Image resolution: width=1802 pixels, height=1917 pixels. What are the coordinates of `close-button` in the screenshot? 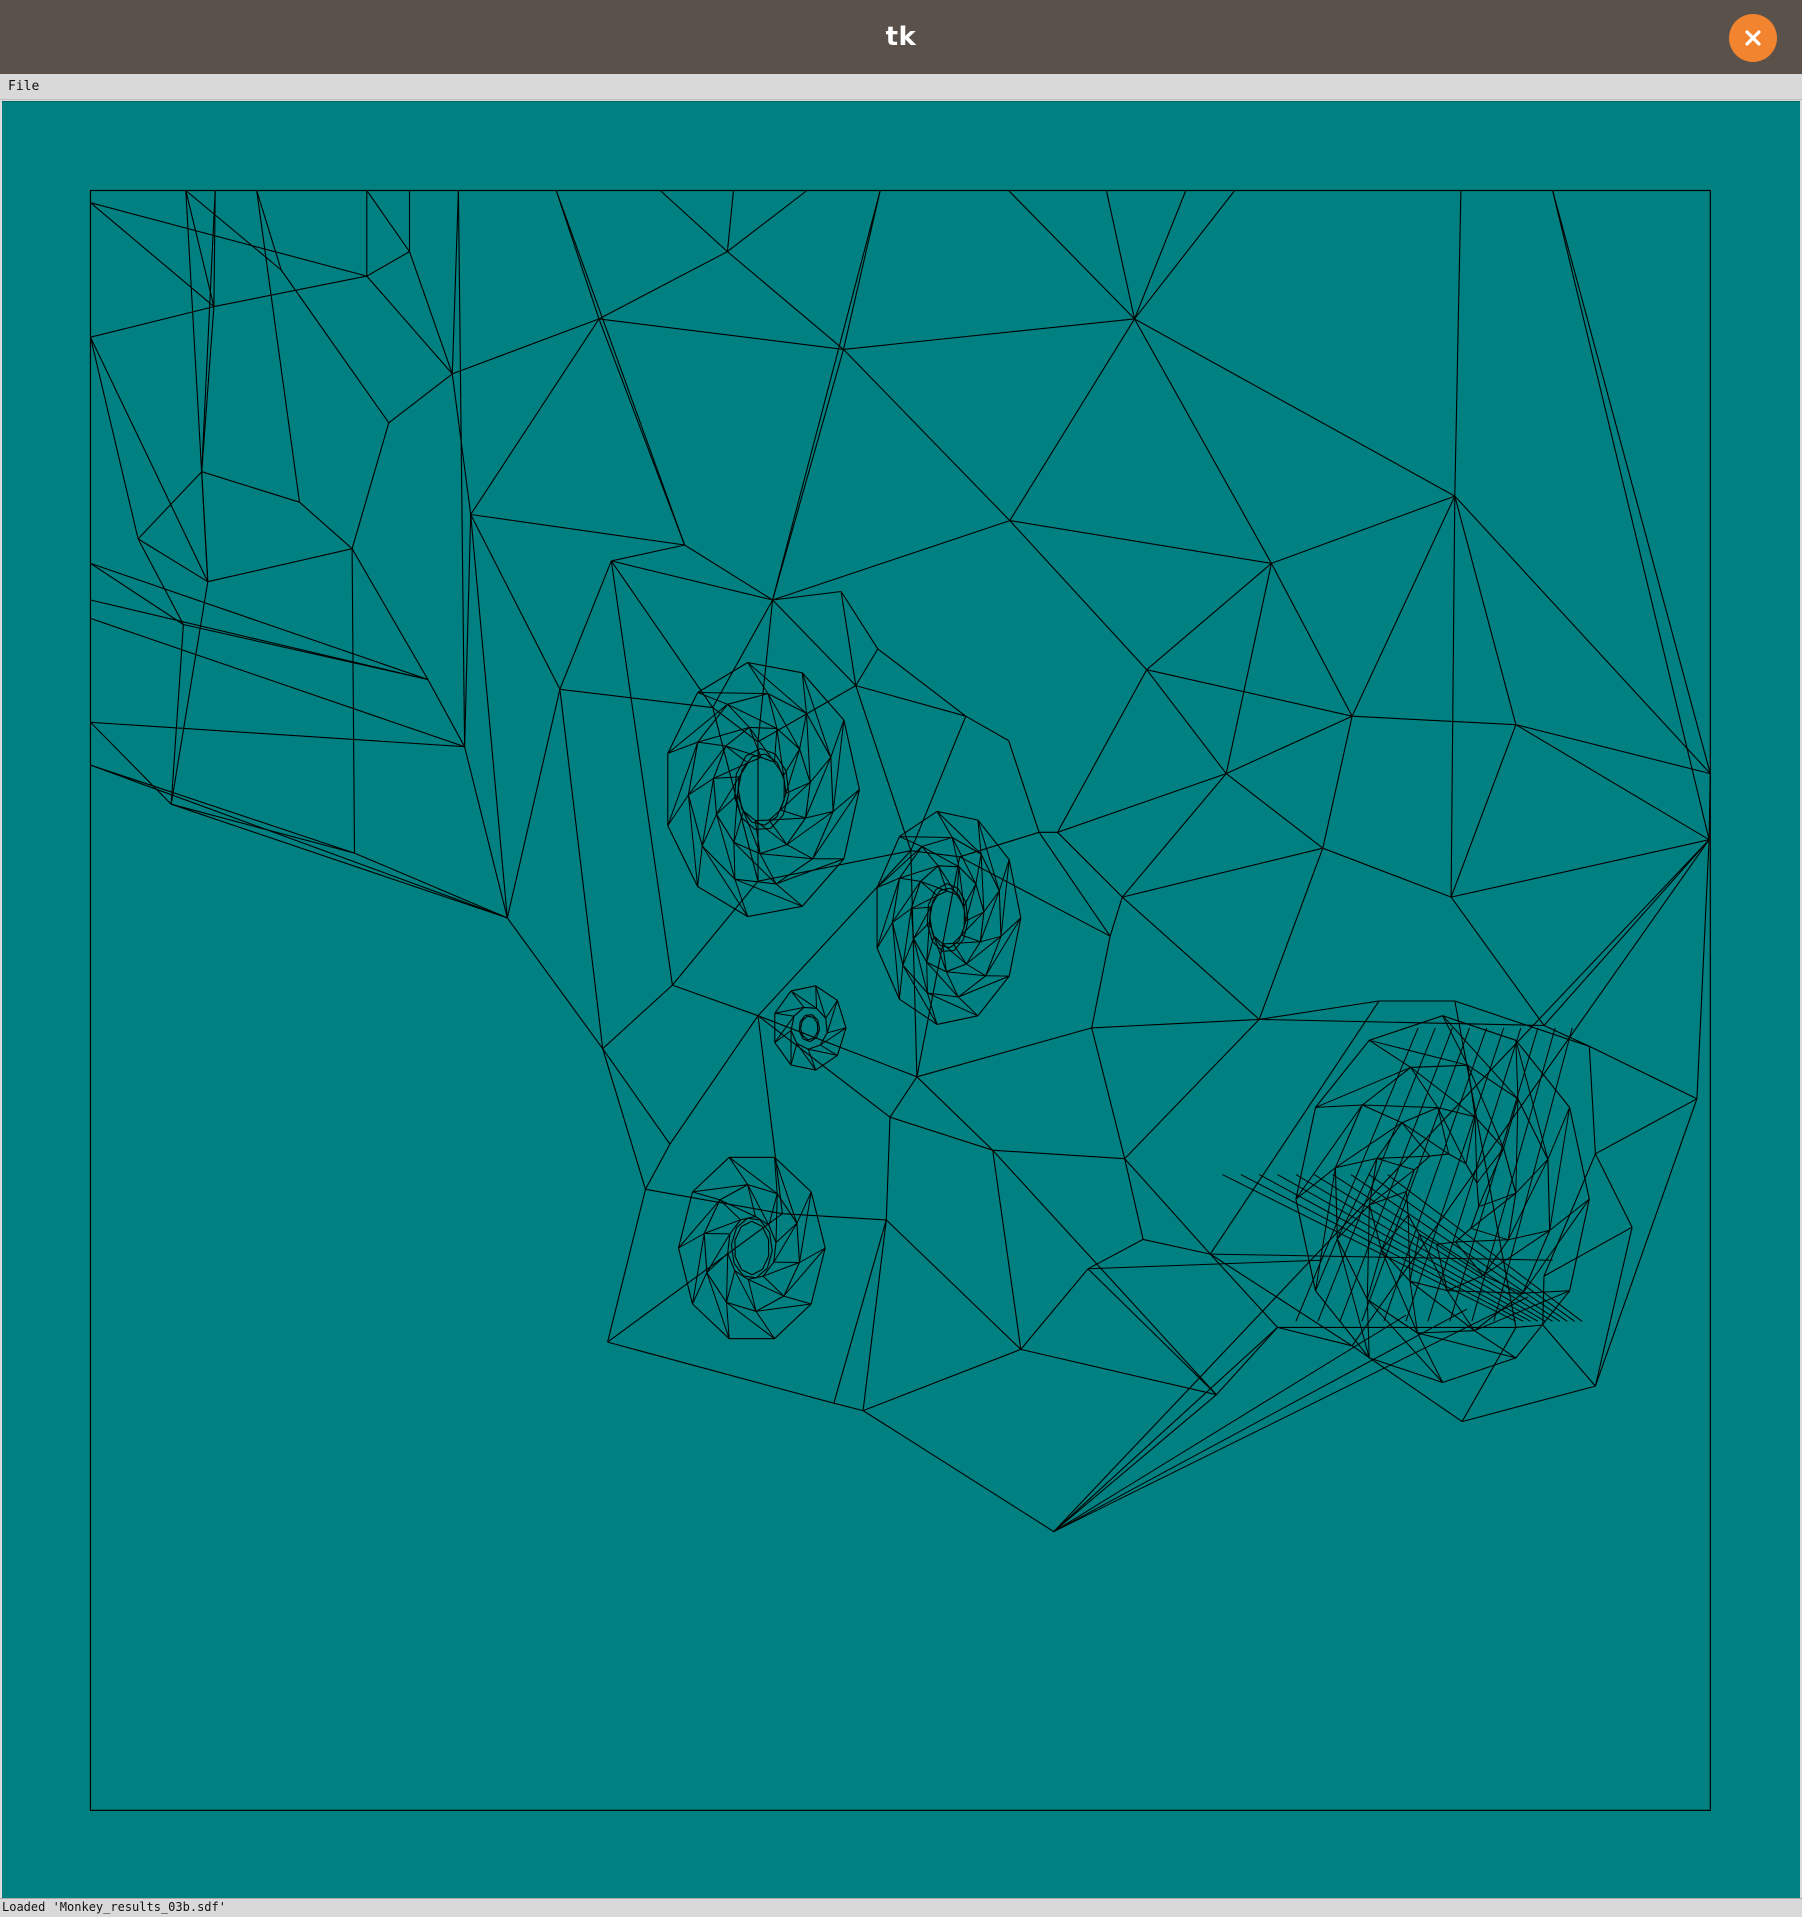 It's located at (1753, 38).